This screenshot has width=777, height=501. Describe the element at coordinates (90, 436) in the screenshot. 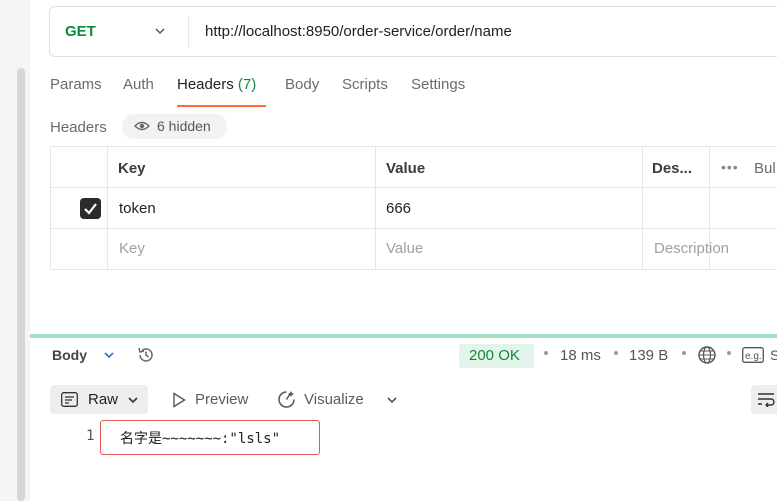

I see `line-number: 1` at that location.